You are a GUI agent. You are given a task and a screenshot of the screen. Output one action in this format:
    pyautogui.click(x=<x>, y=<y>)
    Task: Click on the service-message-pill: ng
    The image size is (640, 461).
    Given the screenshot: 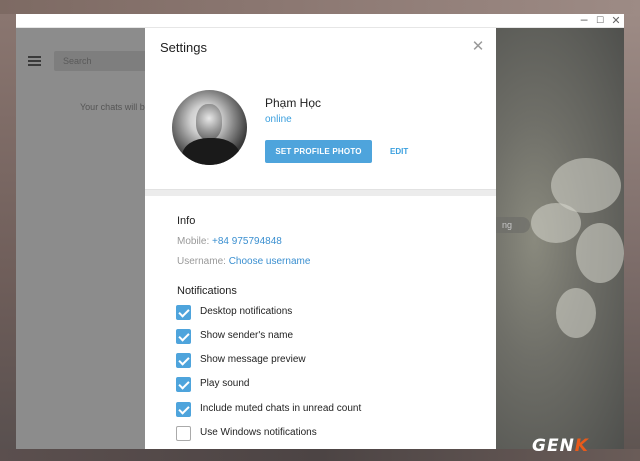 What is the action you would take?
    pyautogui.click(x=510, y=225)
    